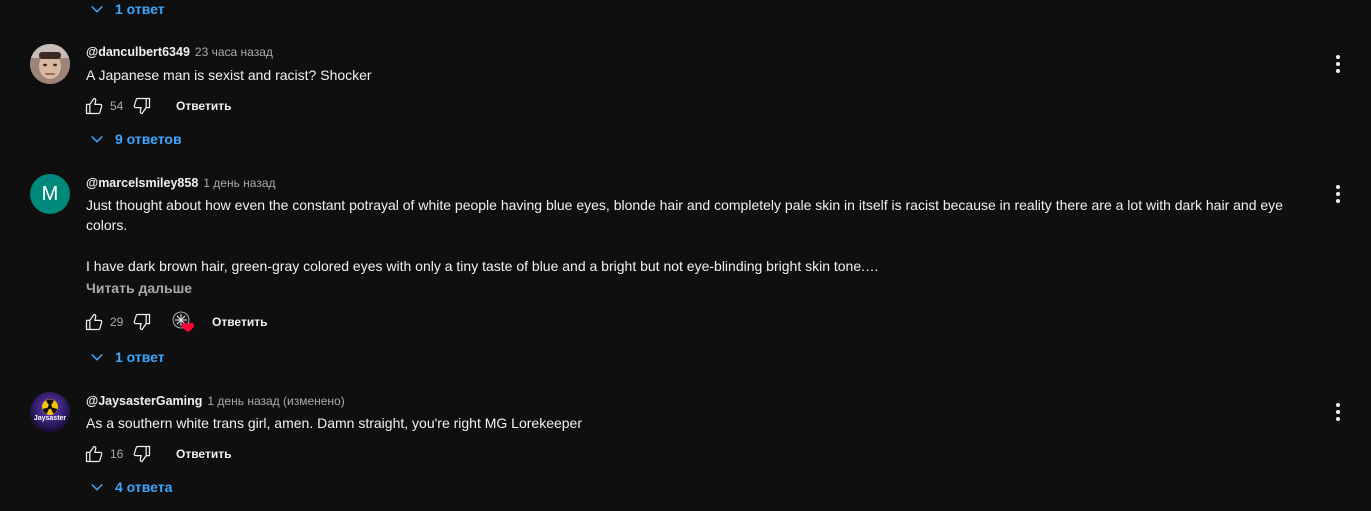  I want to click on comment-timestamp: 23 часа назад, so click(234, 52).